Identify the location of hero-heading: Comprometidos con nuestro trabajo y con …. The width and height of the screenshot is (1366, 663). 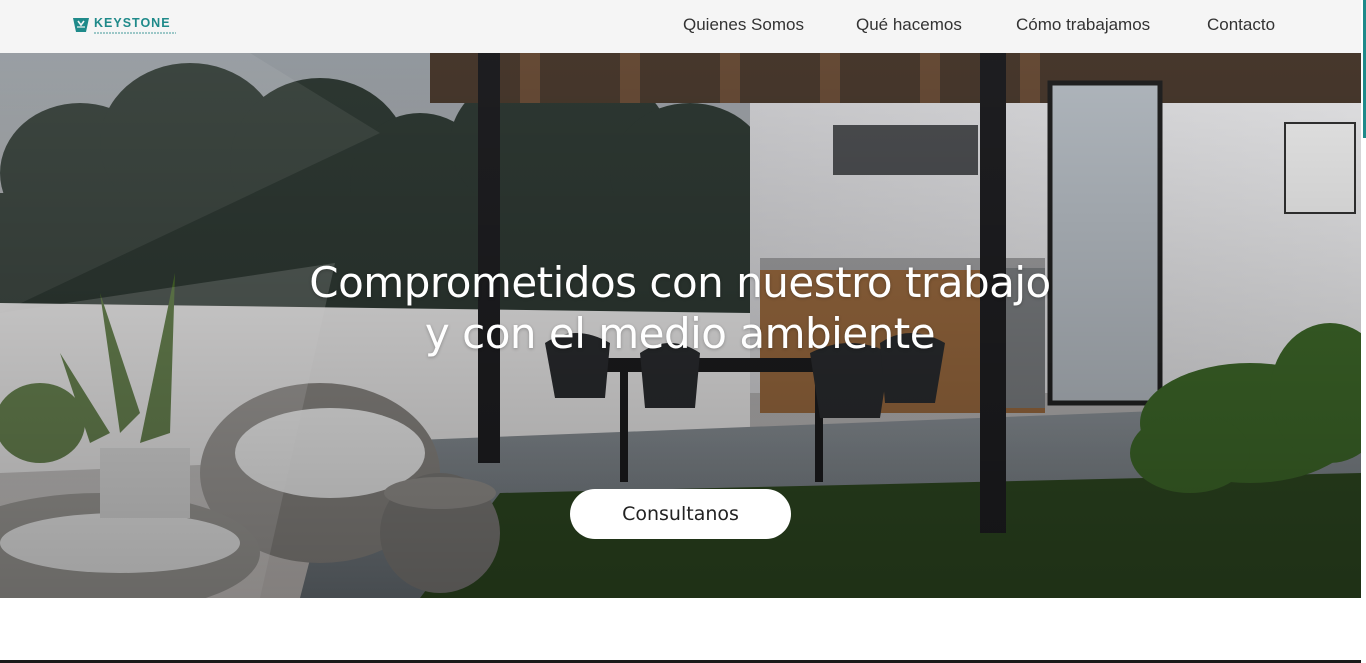
(680, 308).